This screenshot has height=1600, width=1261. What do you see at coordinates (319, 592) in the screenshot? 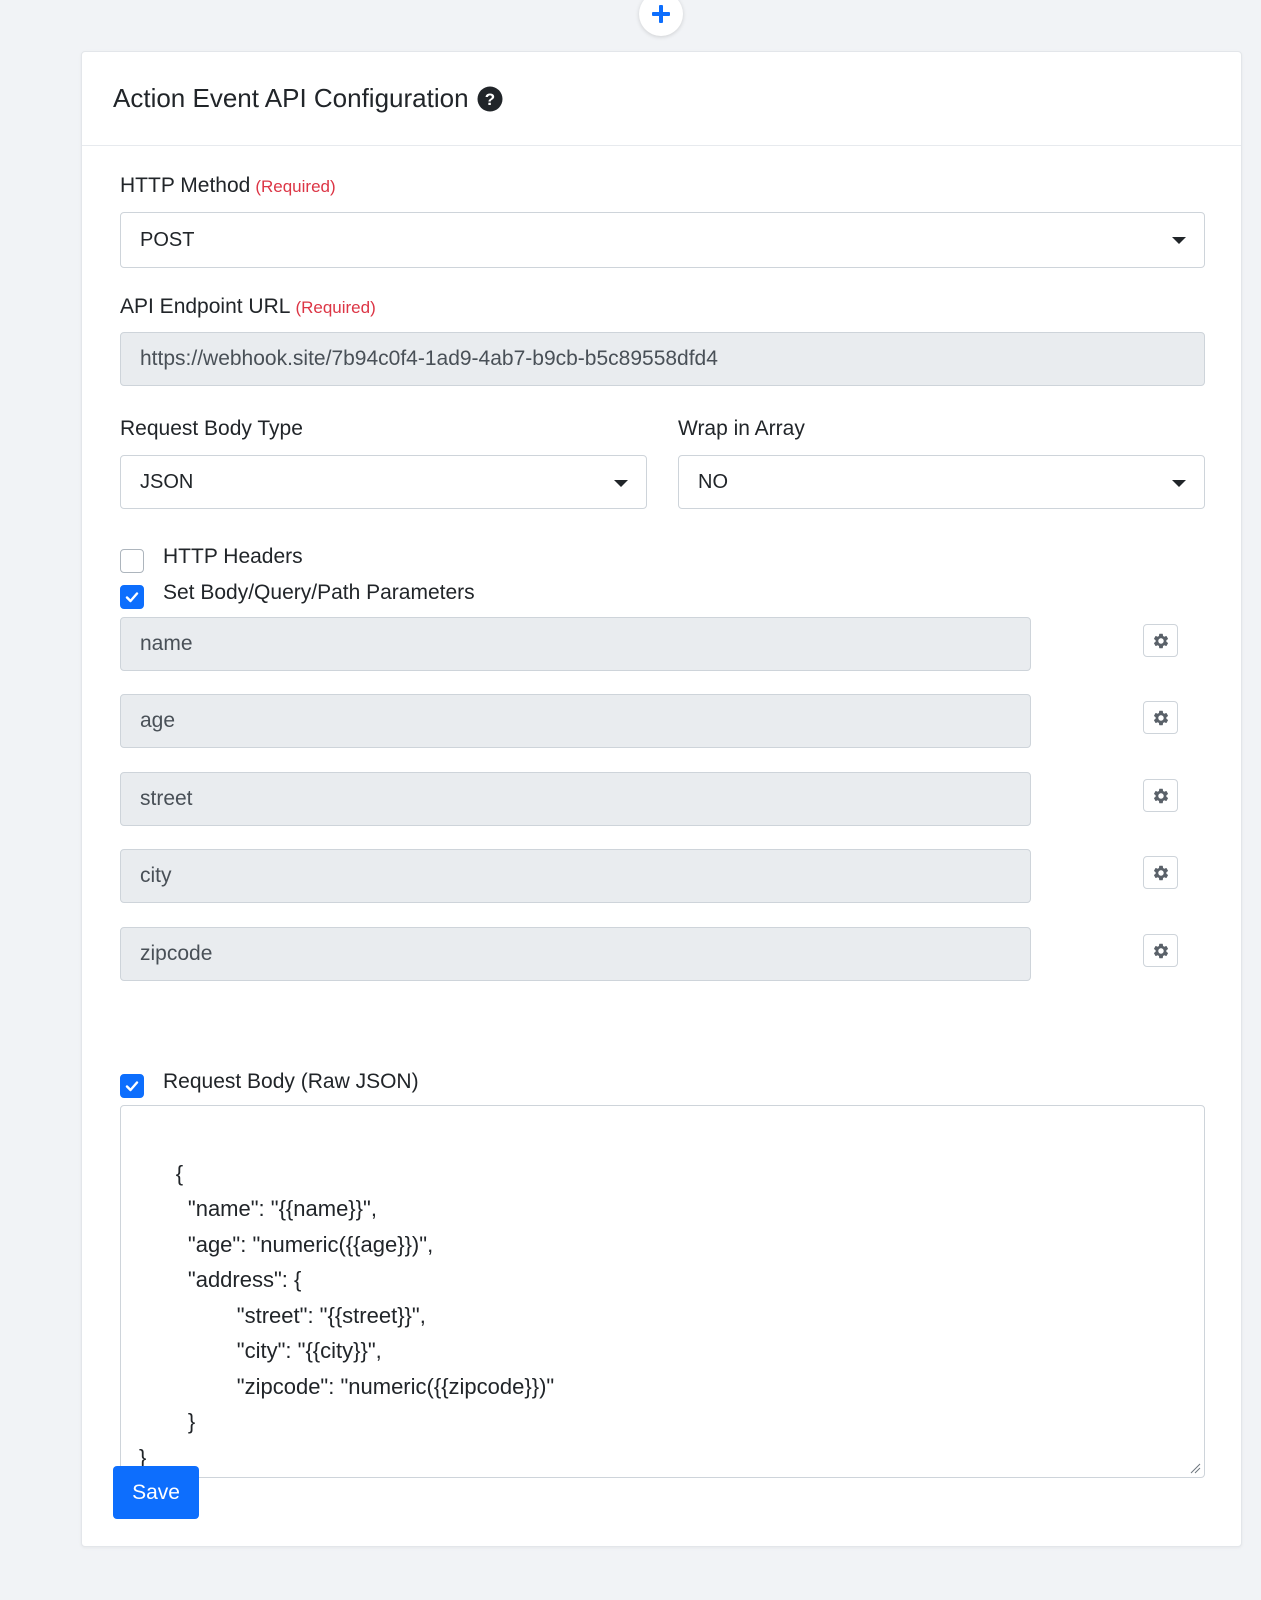
I see `parameters-label: Set Body/Query/Path Parameters` at bounding box center [319, 592].